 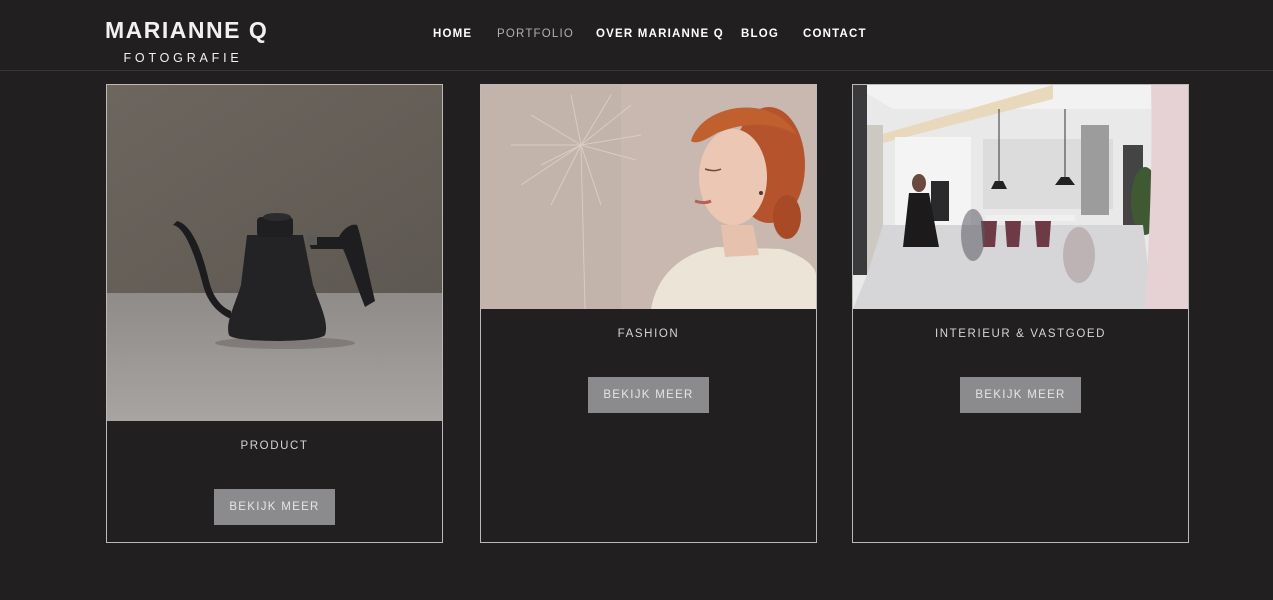 What do you see at coordinates (835, 34) in the screenshot?
I see `nav-contact: CONTACT` at bounding box center [835, 34].